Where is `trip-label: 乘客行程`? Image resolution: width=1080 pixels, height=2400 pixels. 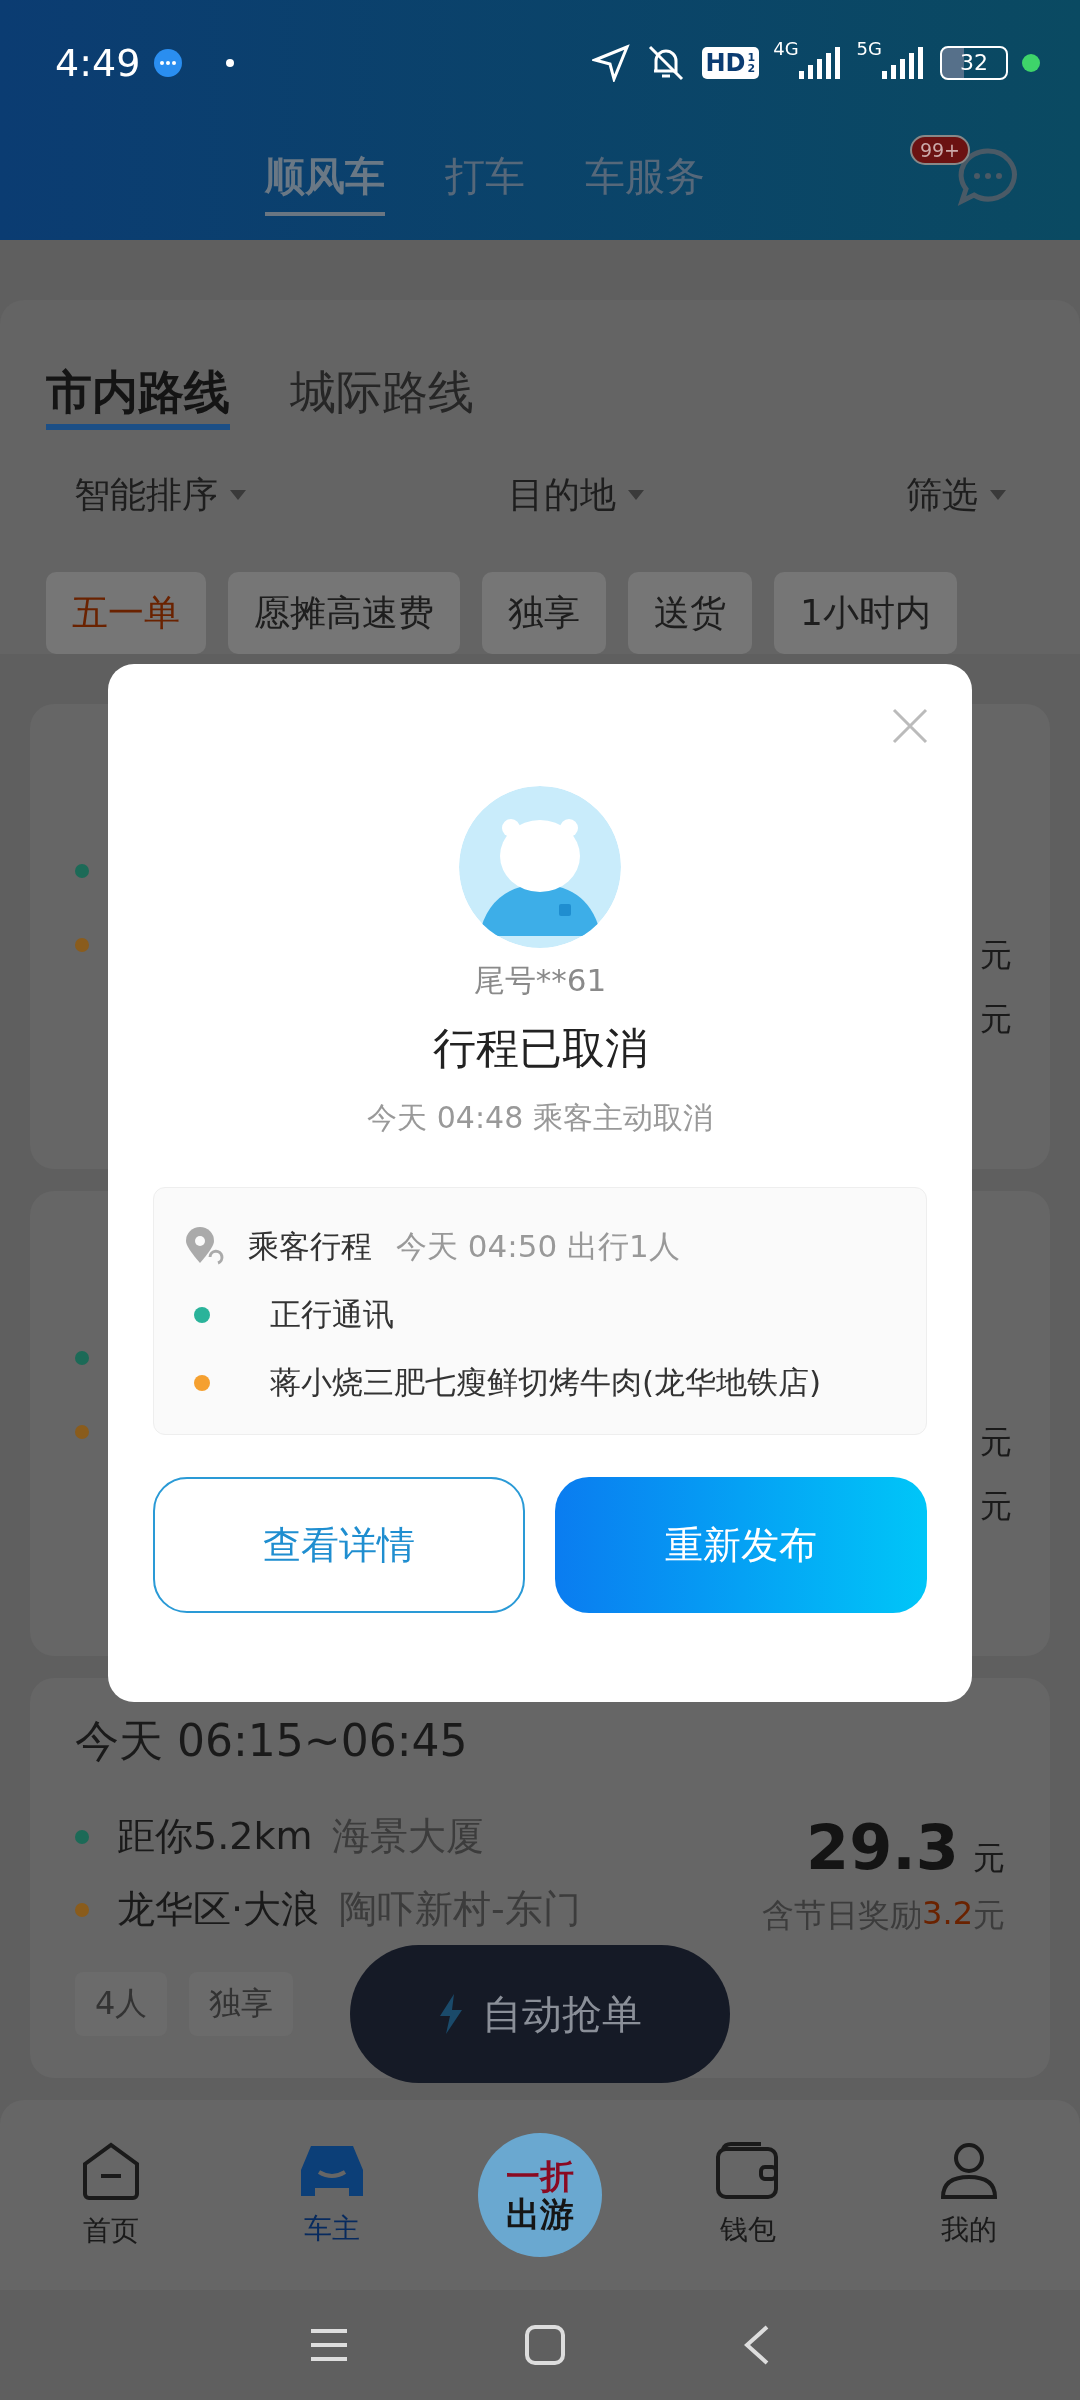
trip-label: 乘客行程 is located at coordinates (310, 1246).